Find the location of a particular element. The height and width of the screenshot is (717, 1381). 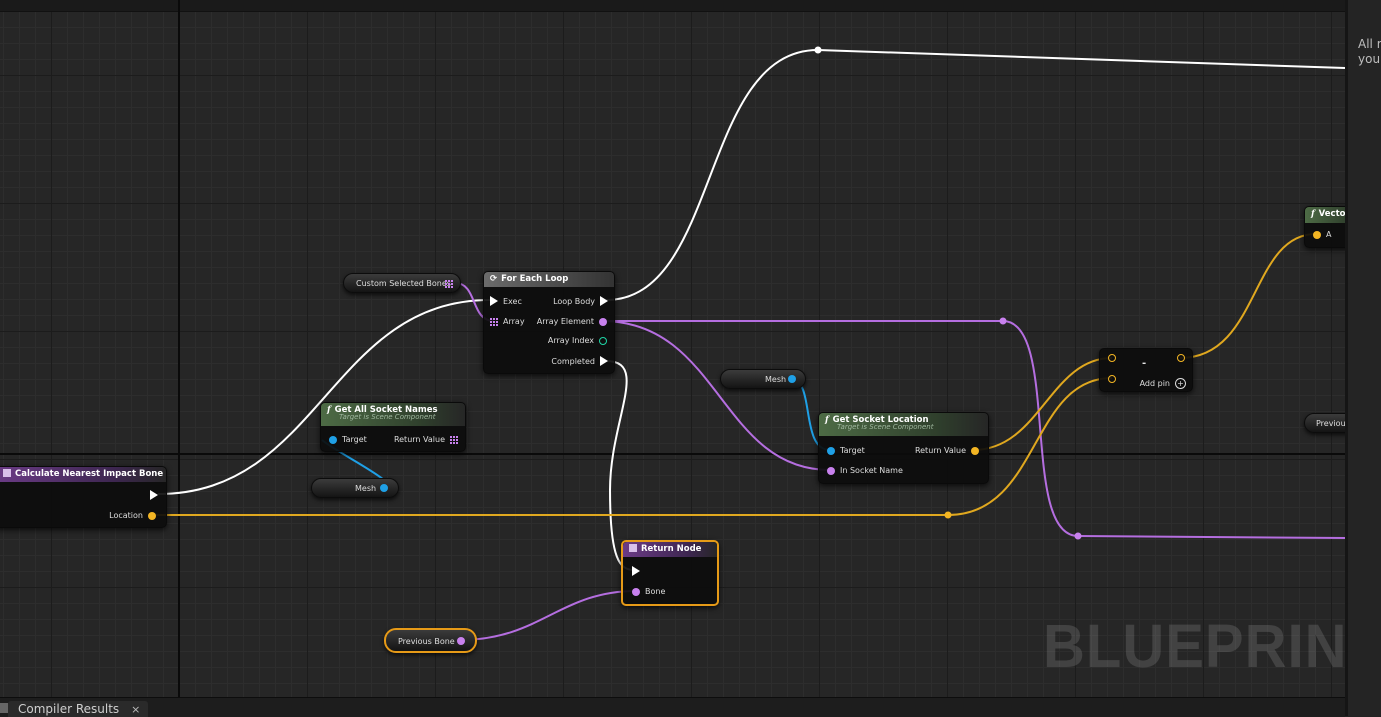

array-index-pin: Array Index is located at coordinates (577, 340).